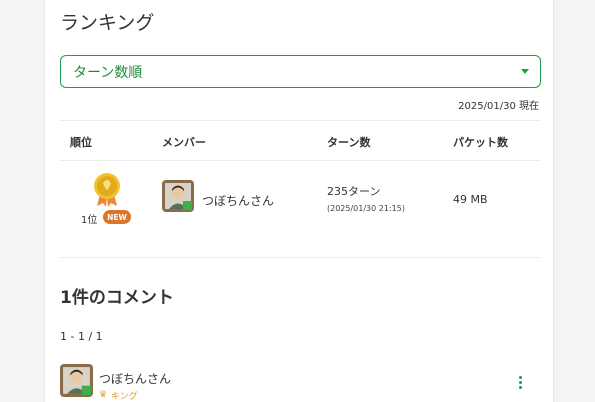 The height and width of the screenshot is (402, 595). Describe the element at coordinates (108, 72) in the screenshot. I see `sort-select-value: ターン数順` at that location.